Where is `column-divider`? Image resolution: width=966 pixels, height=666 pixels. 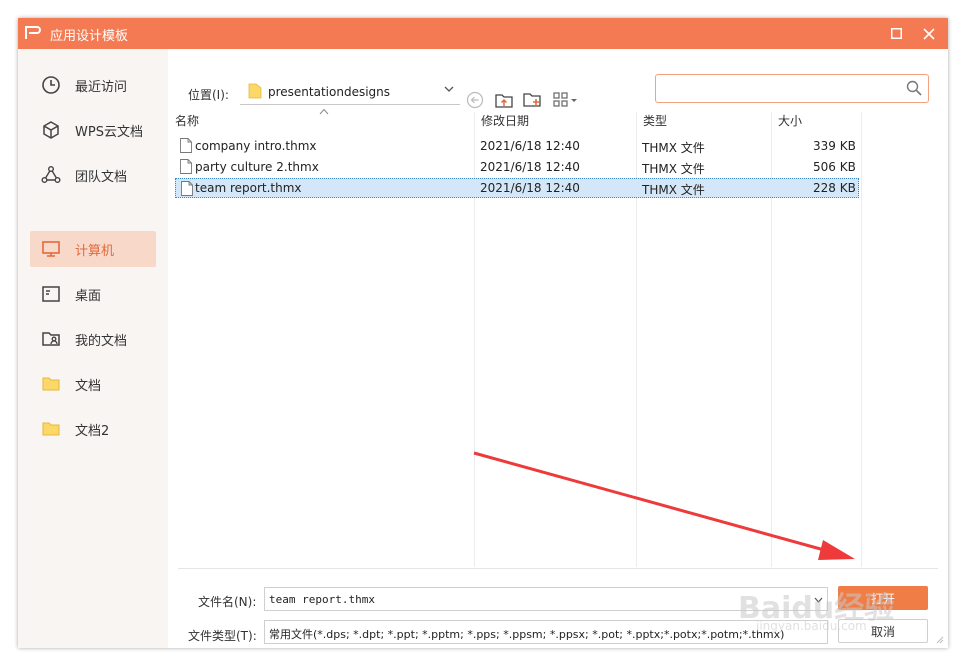
column-divider is located at coordinates (861, 339).